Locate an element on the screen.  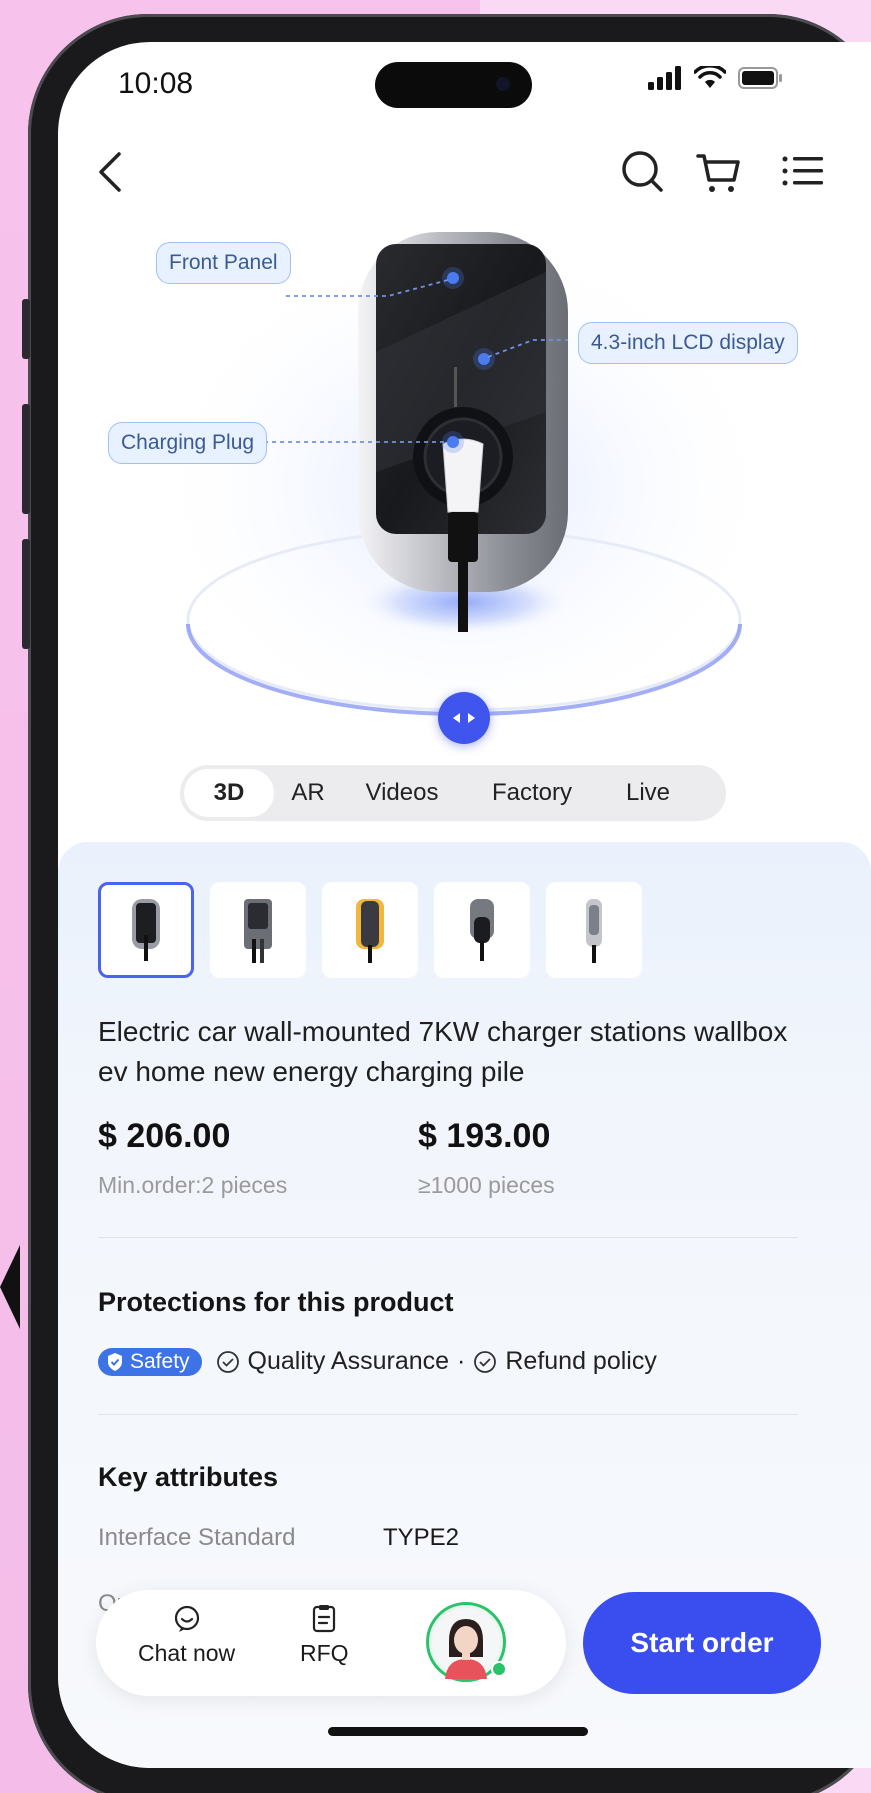
tab-videos: Videos is located at coordinates (402, 793).